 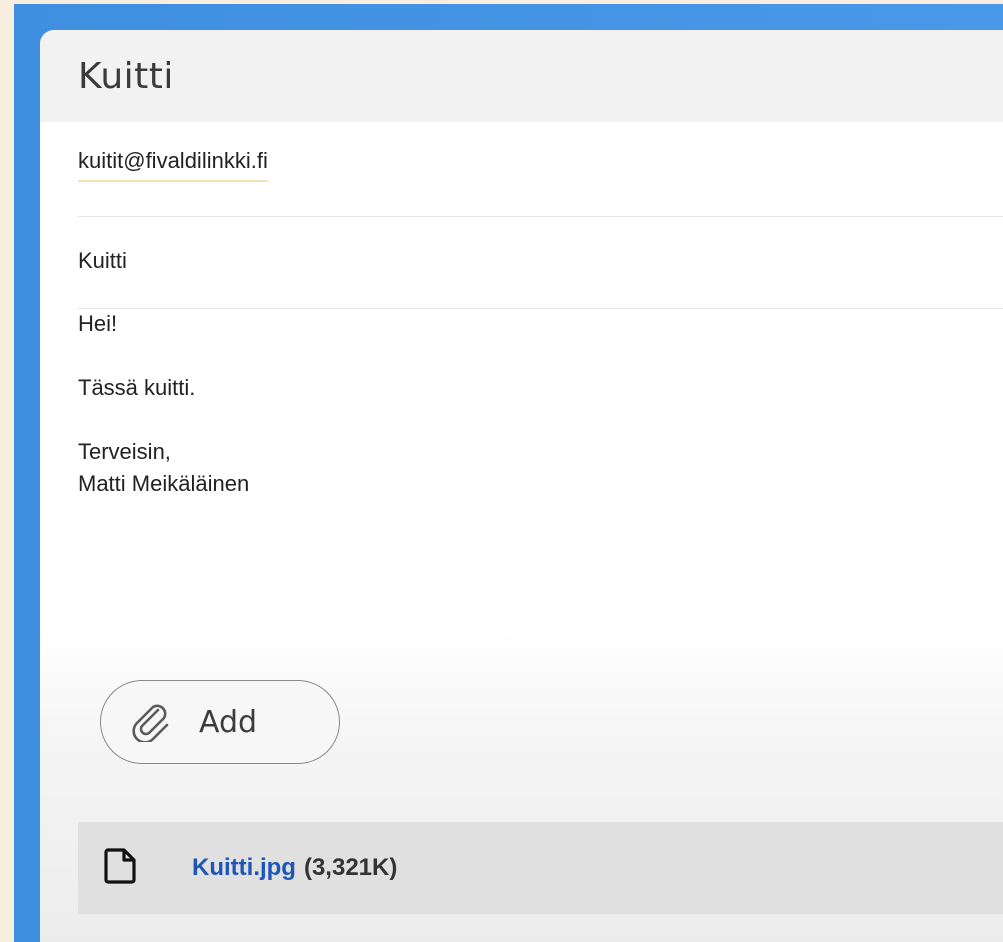 What do you see at coordinates (98, 323) in the screenshot?
I see `body-line: Hei!` at bounding box center [98, 323].